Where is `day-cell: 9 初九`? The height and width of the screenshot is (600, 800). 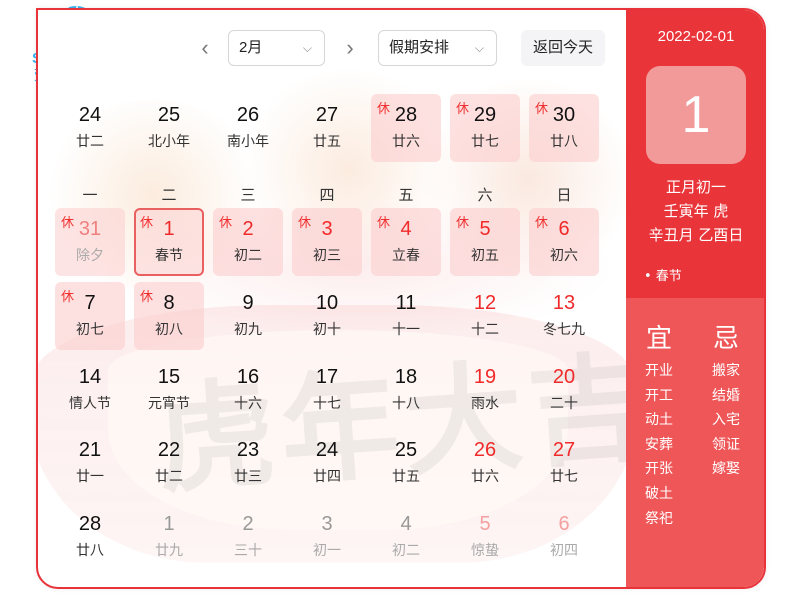
day-cell: 9 初九 is located at coordinates (248, 316).